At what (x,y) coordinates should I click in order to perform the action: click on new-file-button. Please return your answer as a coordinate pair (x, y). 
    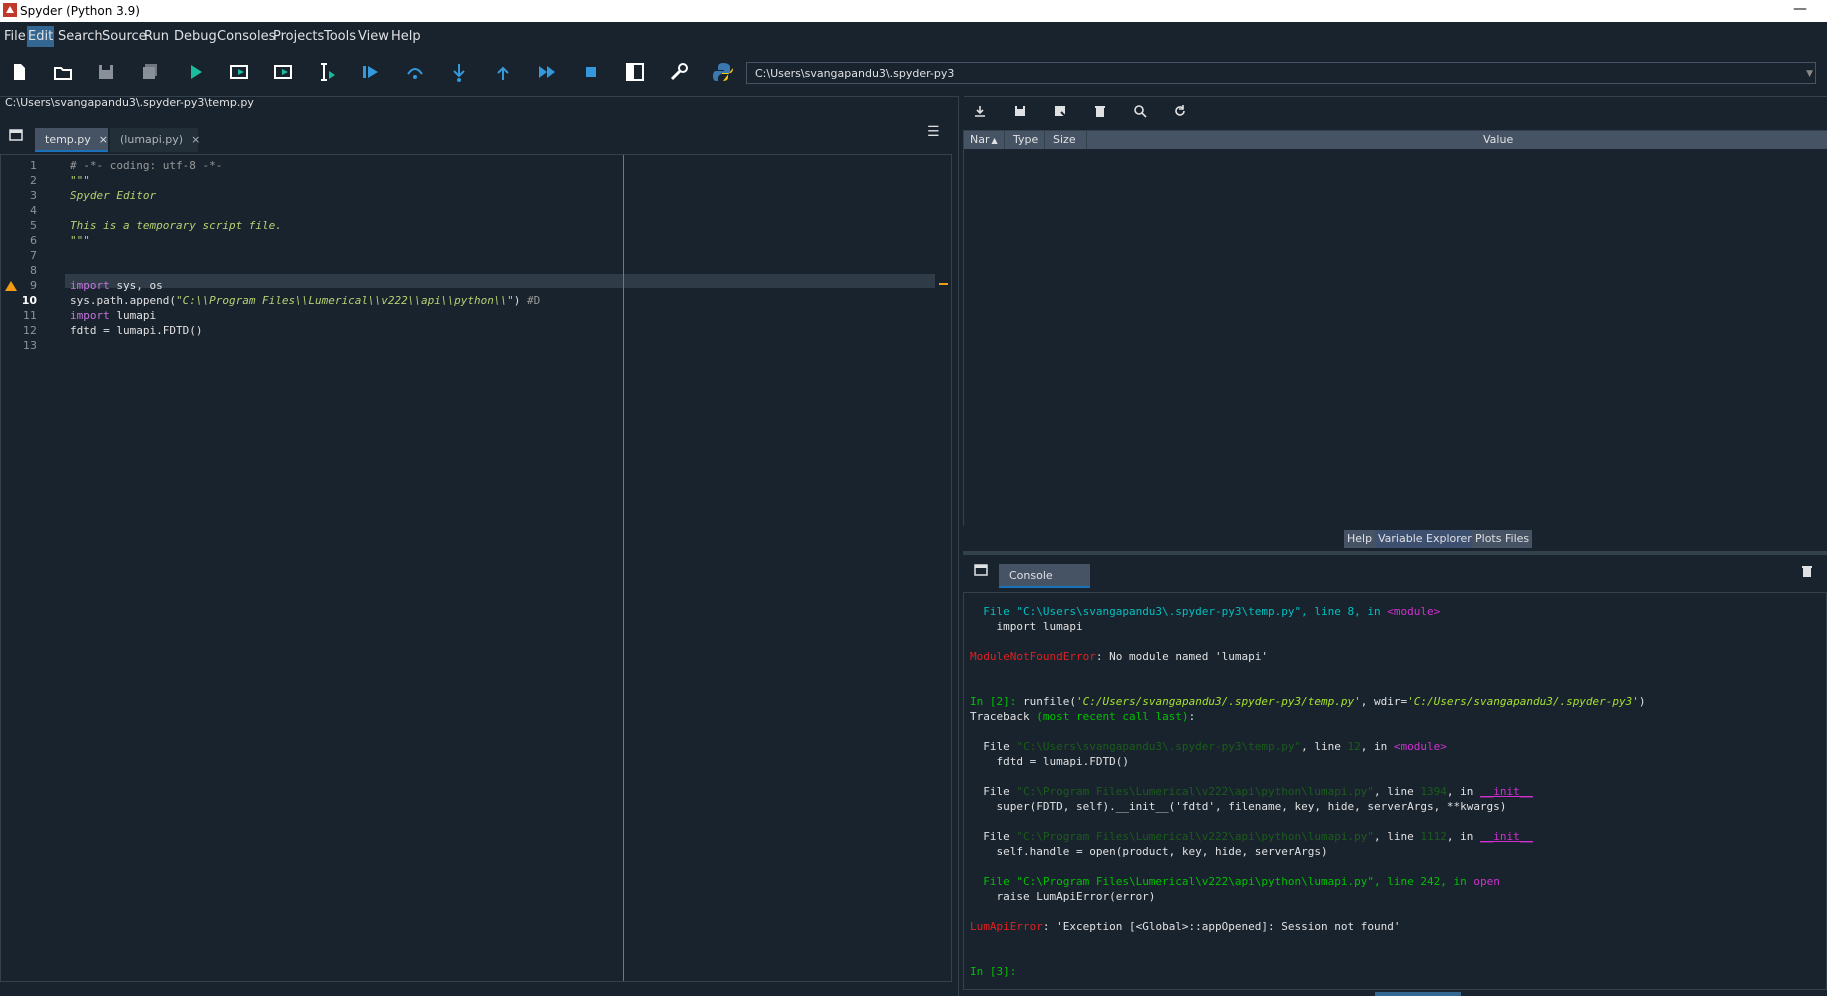
    Looking at the image, I should click on (19, 72).